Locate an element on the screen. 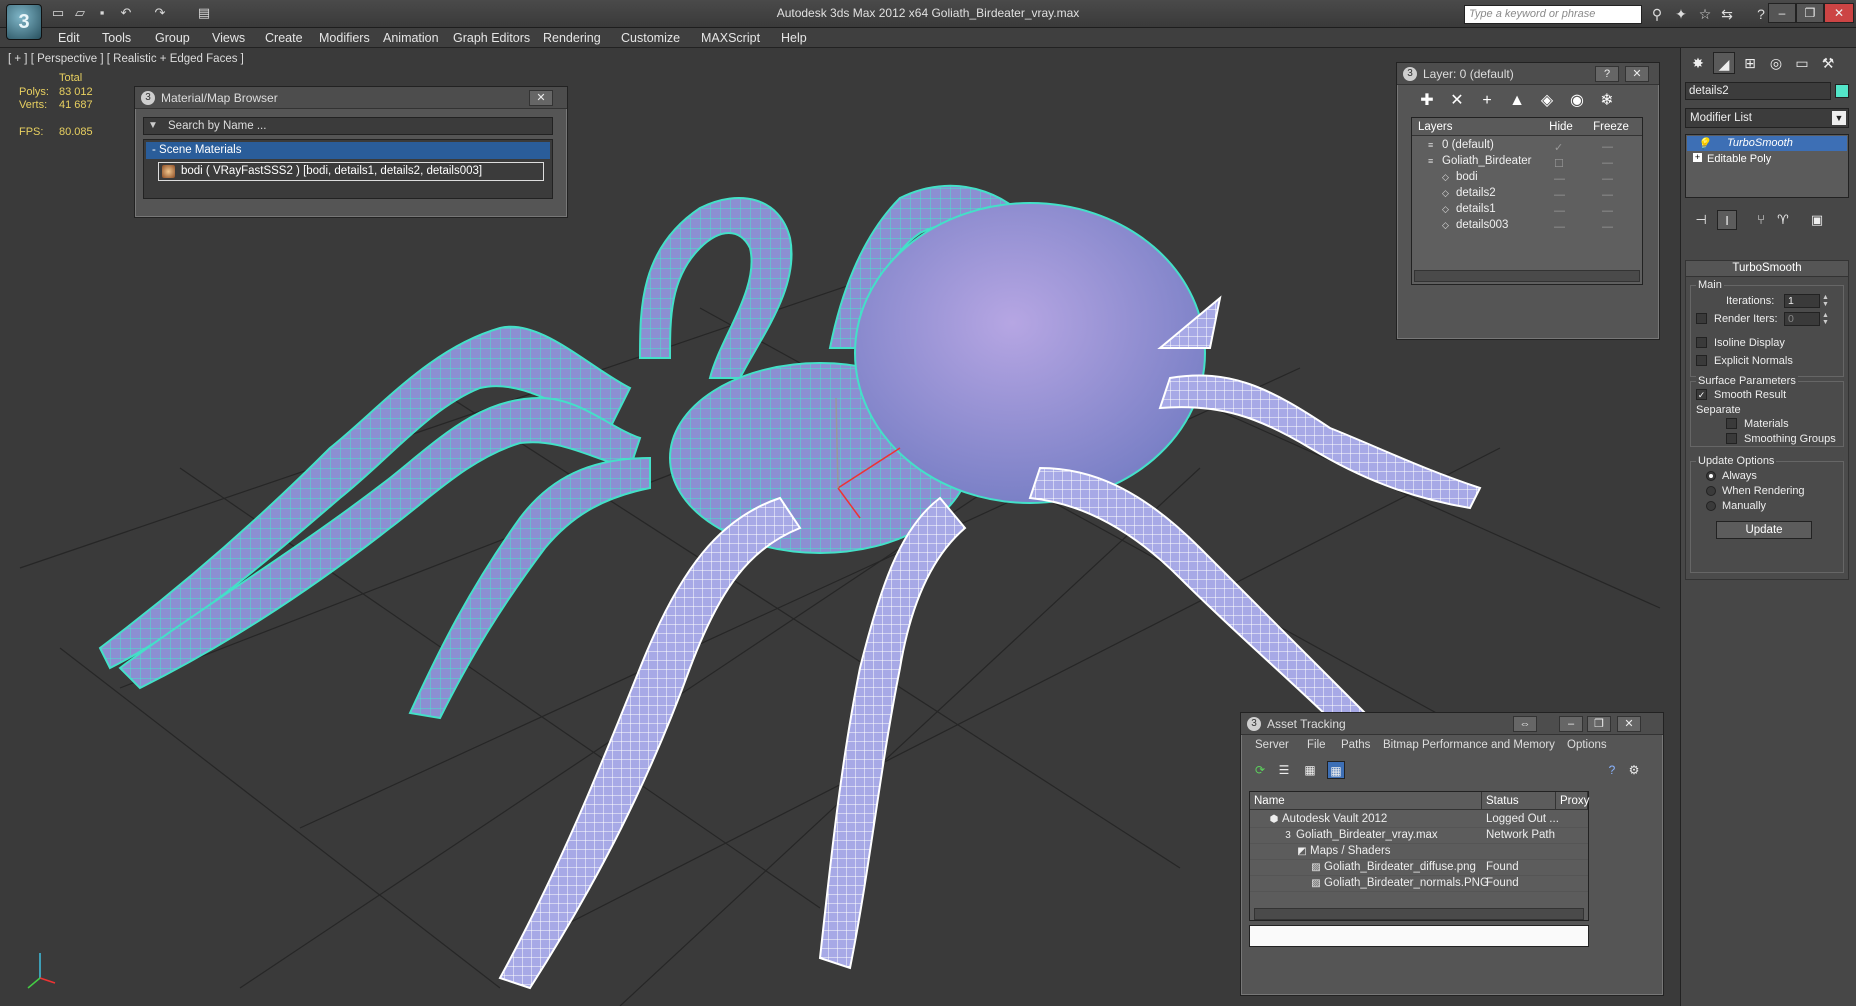 This screenshot has height=1006, width=1856. asset-row: 3 Goliath_Birdeater_vray.max Network Path is located at coordinates (1419, 836).